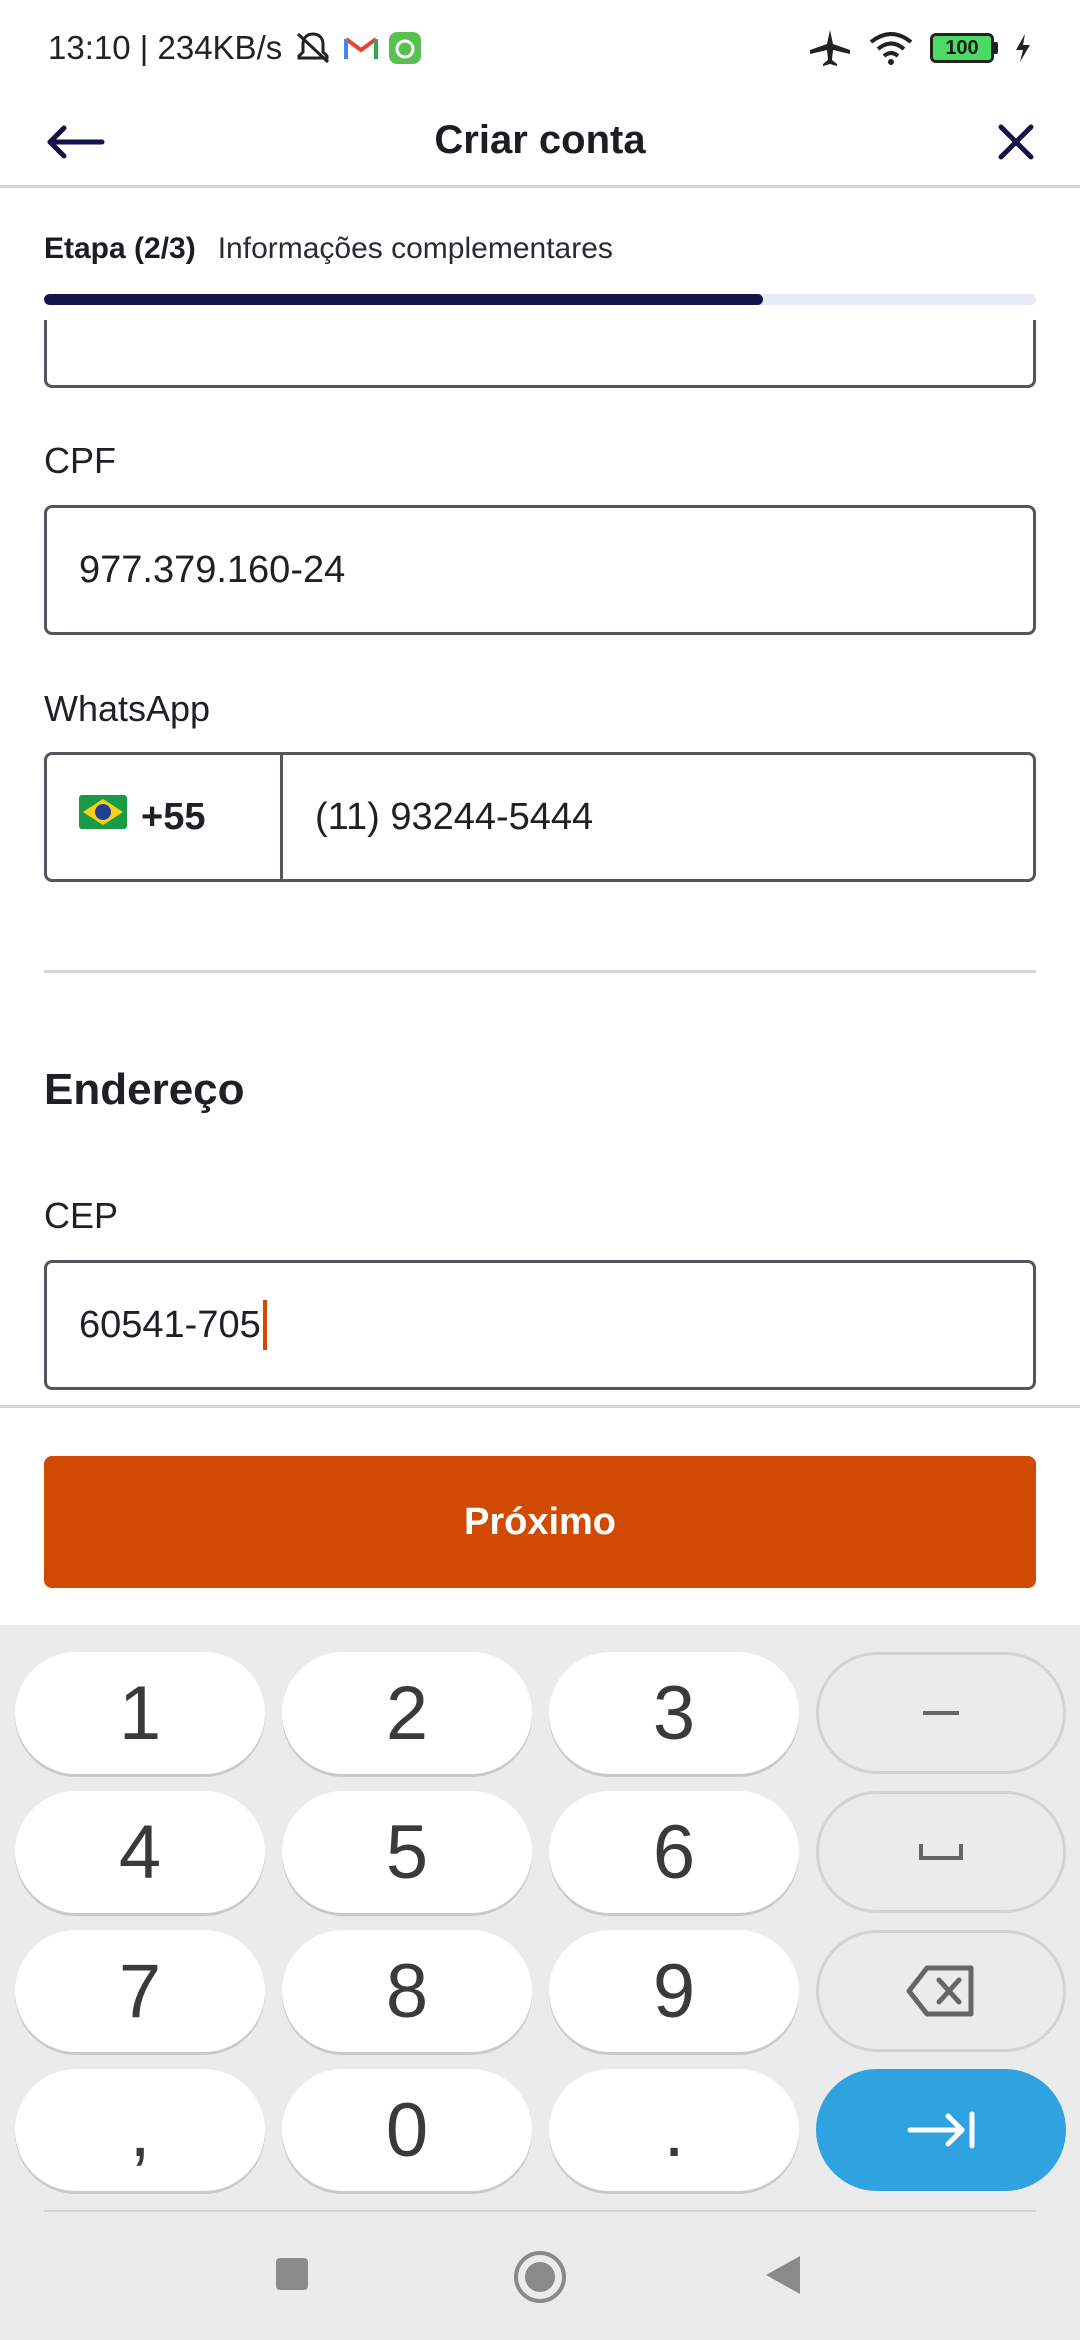 The height and width of the screenshot is (2340, 1080). I want to click on step-label: Etapa (2/3), so click(120, 248).